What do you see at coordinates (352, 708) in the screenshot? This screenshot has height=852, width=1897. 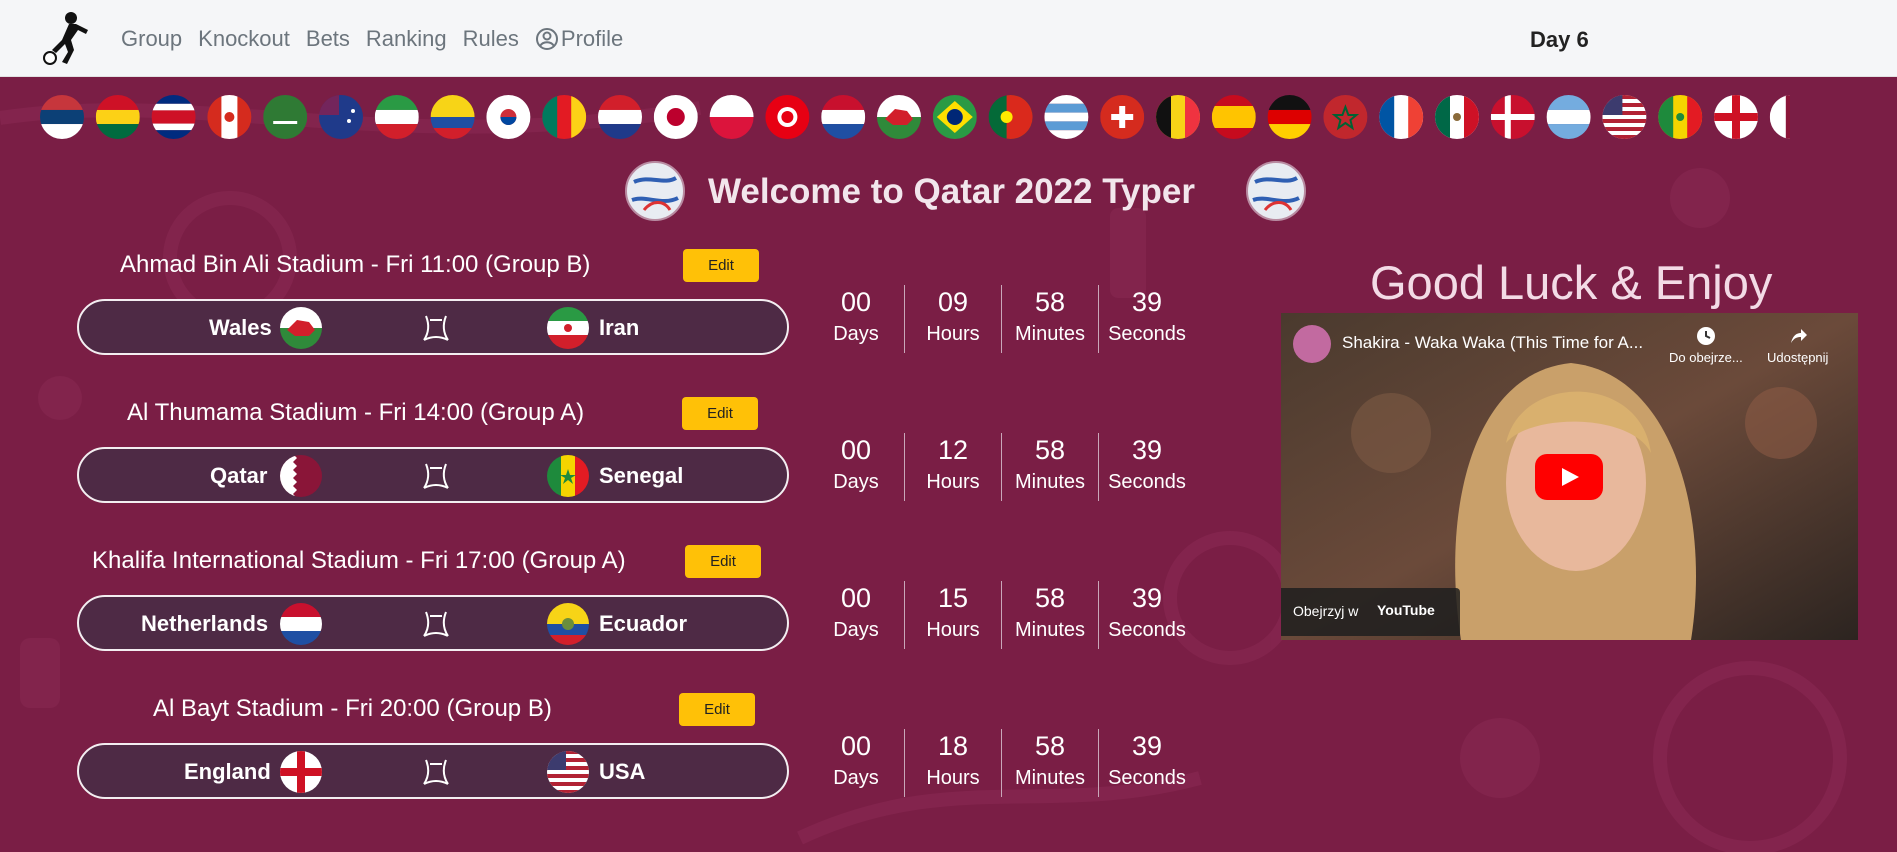 I see `stadium-info: Al Bayt Stadium - Fri 20:00 (Group B)` at bounding box center [352, 708].